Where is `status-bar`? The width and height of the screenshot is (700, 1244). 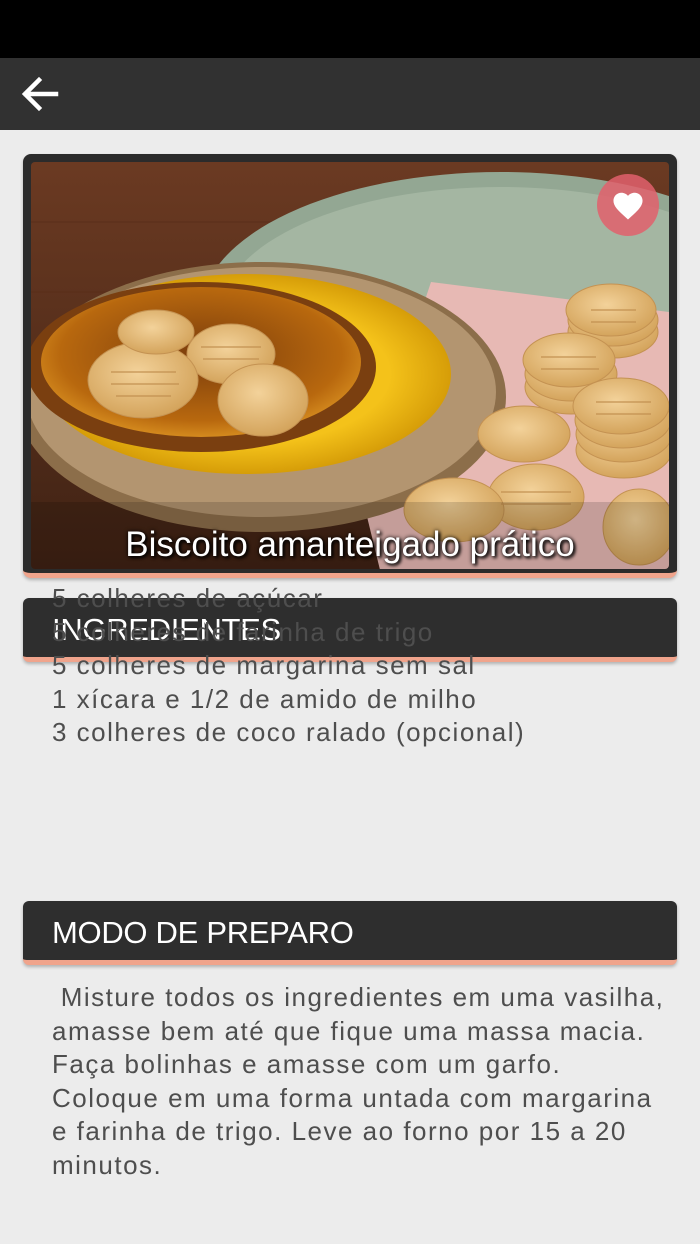 status-bar is located at coordinates (350, 29).